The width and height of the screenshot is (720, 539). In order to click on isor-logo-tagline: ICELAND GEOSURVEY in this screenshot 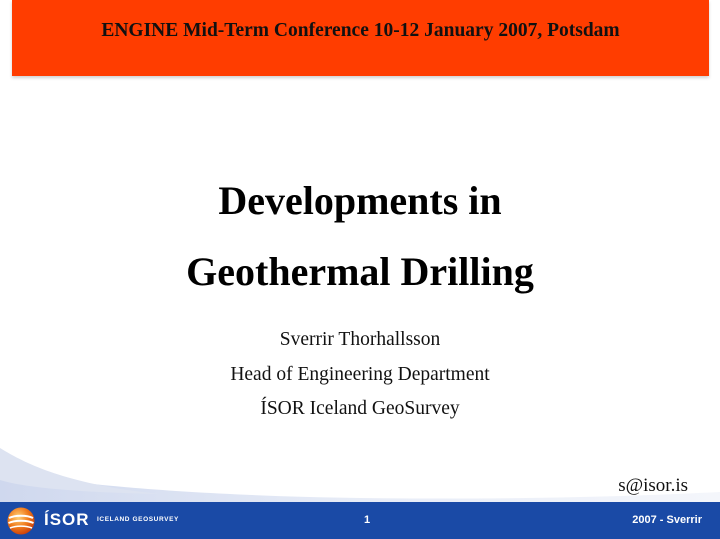, I will do `click(138, 519)`.